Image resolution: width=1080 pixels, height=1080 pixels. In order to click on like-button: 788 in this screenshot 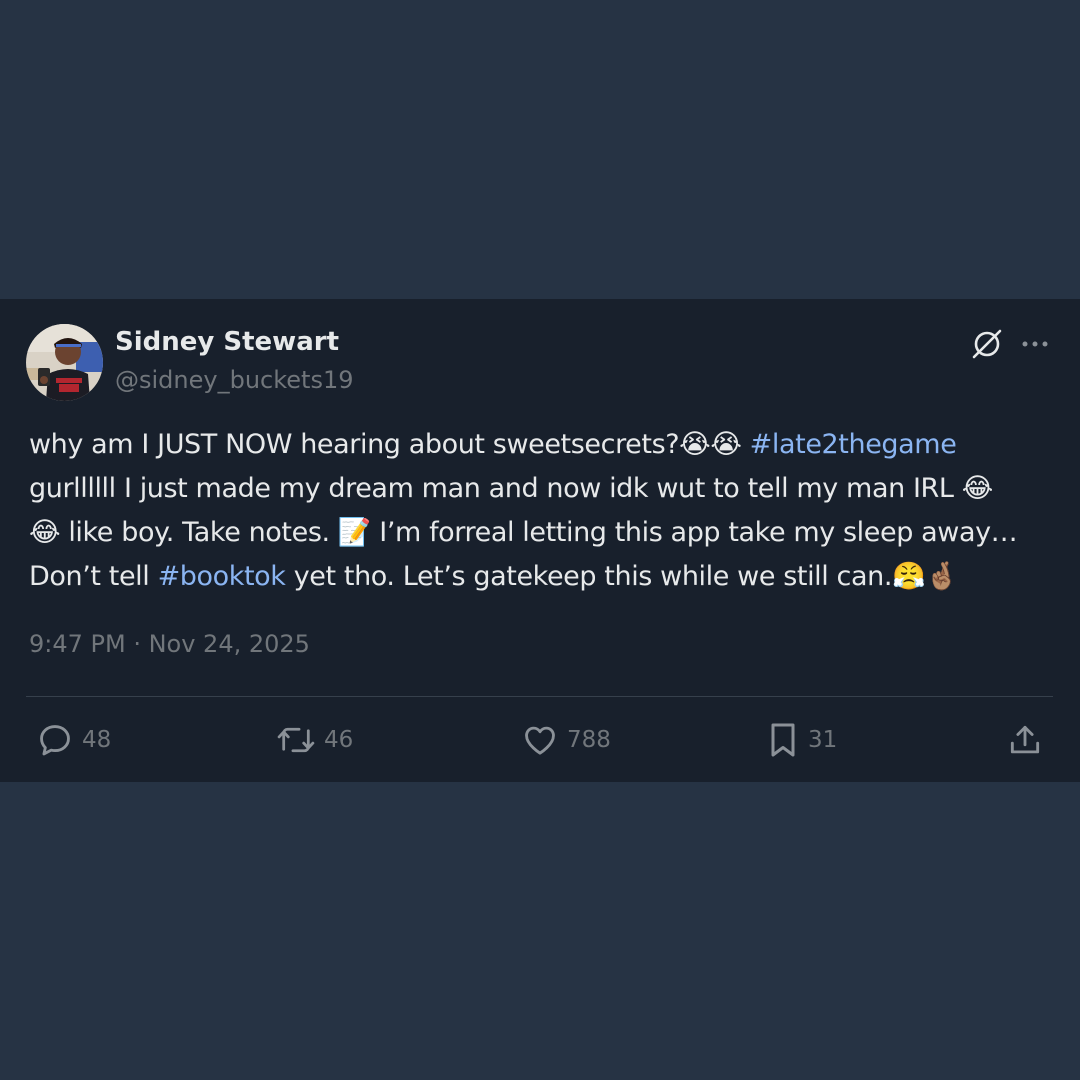, I will do `click(566, 740)`.